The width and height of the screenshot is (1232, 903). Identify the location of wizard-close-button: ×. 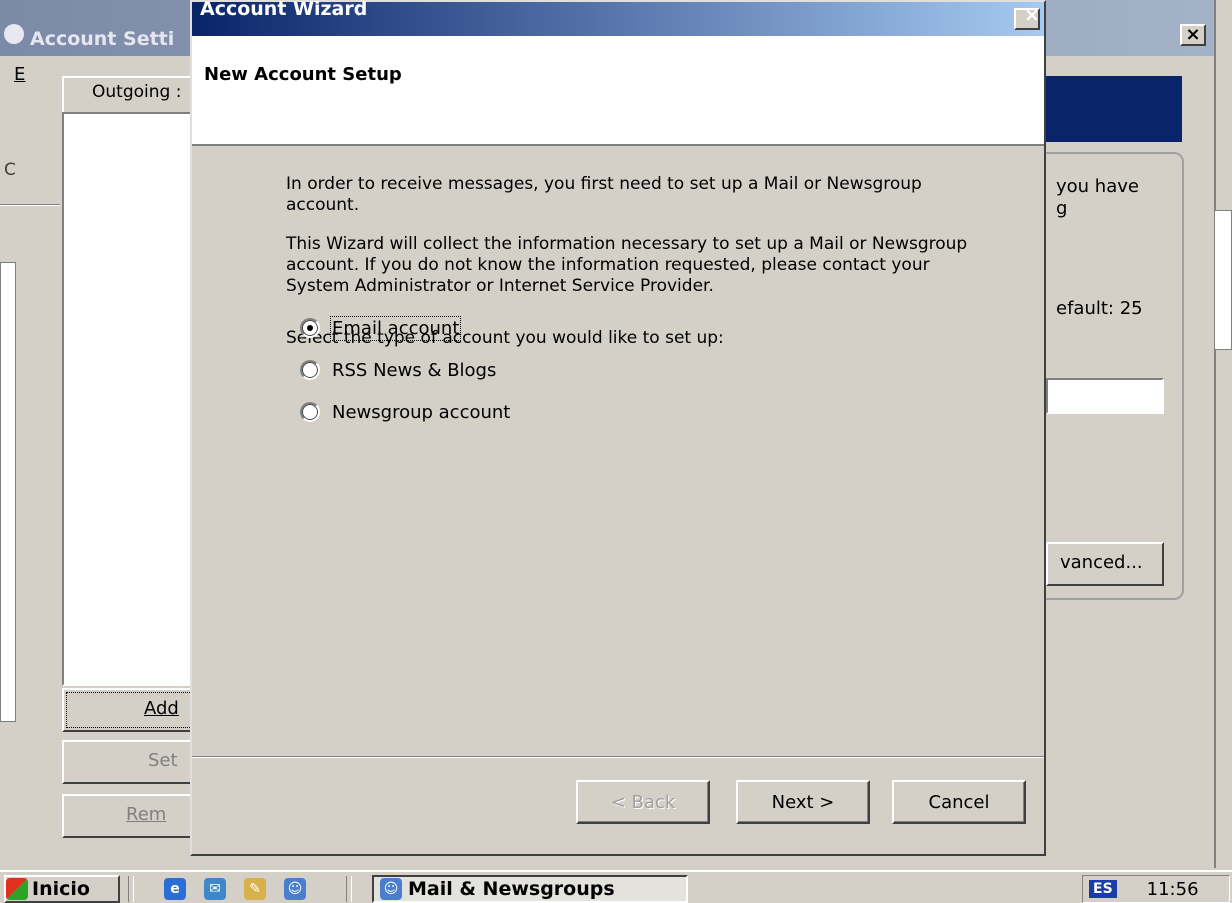
(1027, 17).